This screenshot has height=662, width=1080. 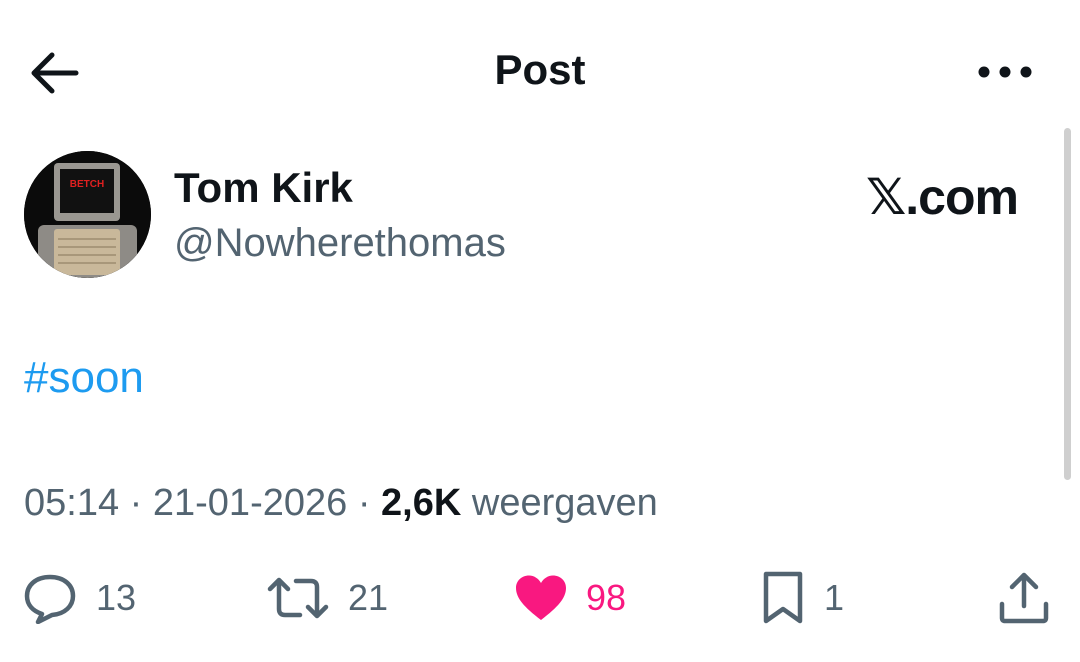 What do you see at coordinates (368, 597) in the screenshot?
I see `repost-count: 21` at bounding box center [368, 597].